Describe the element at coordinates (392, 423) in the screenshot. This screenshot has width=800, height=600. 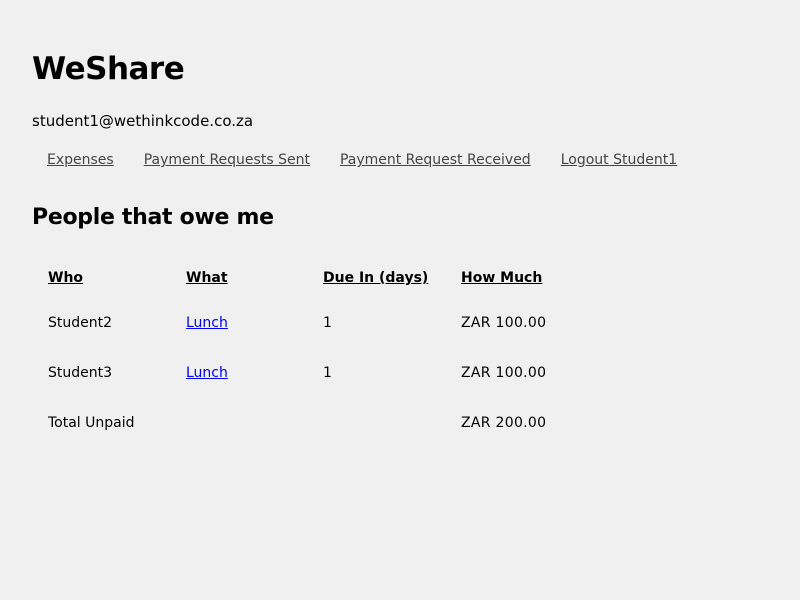
I see `total-empty-due` at that location.